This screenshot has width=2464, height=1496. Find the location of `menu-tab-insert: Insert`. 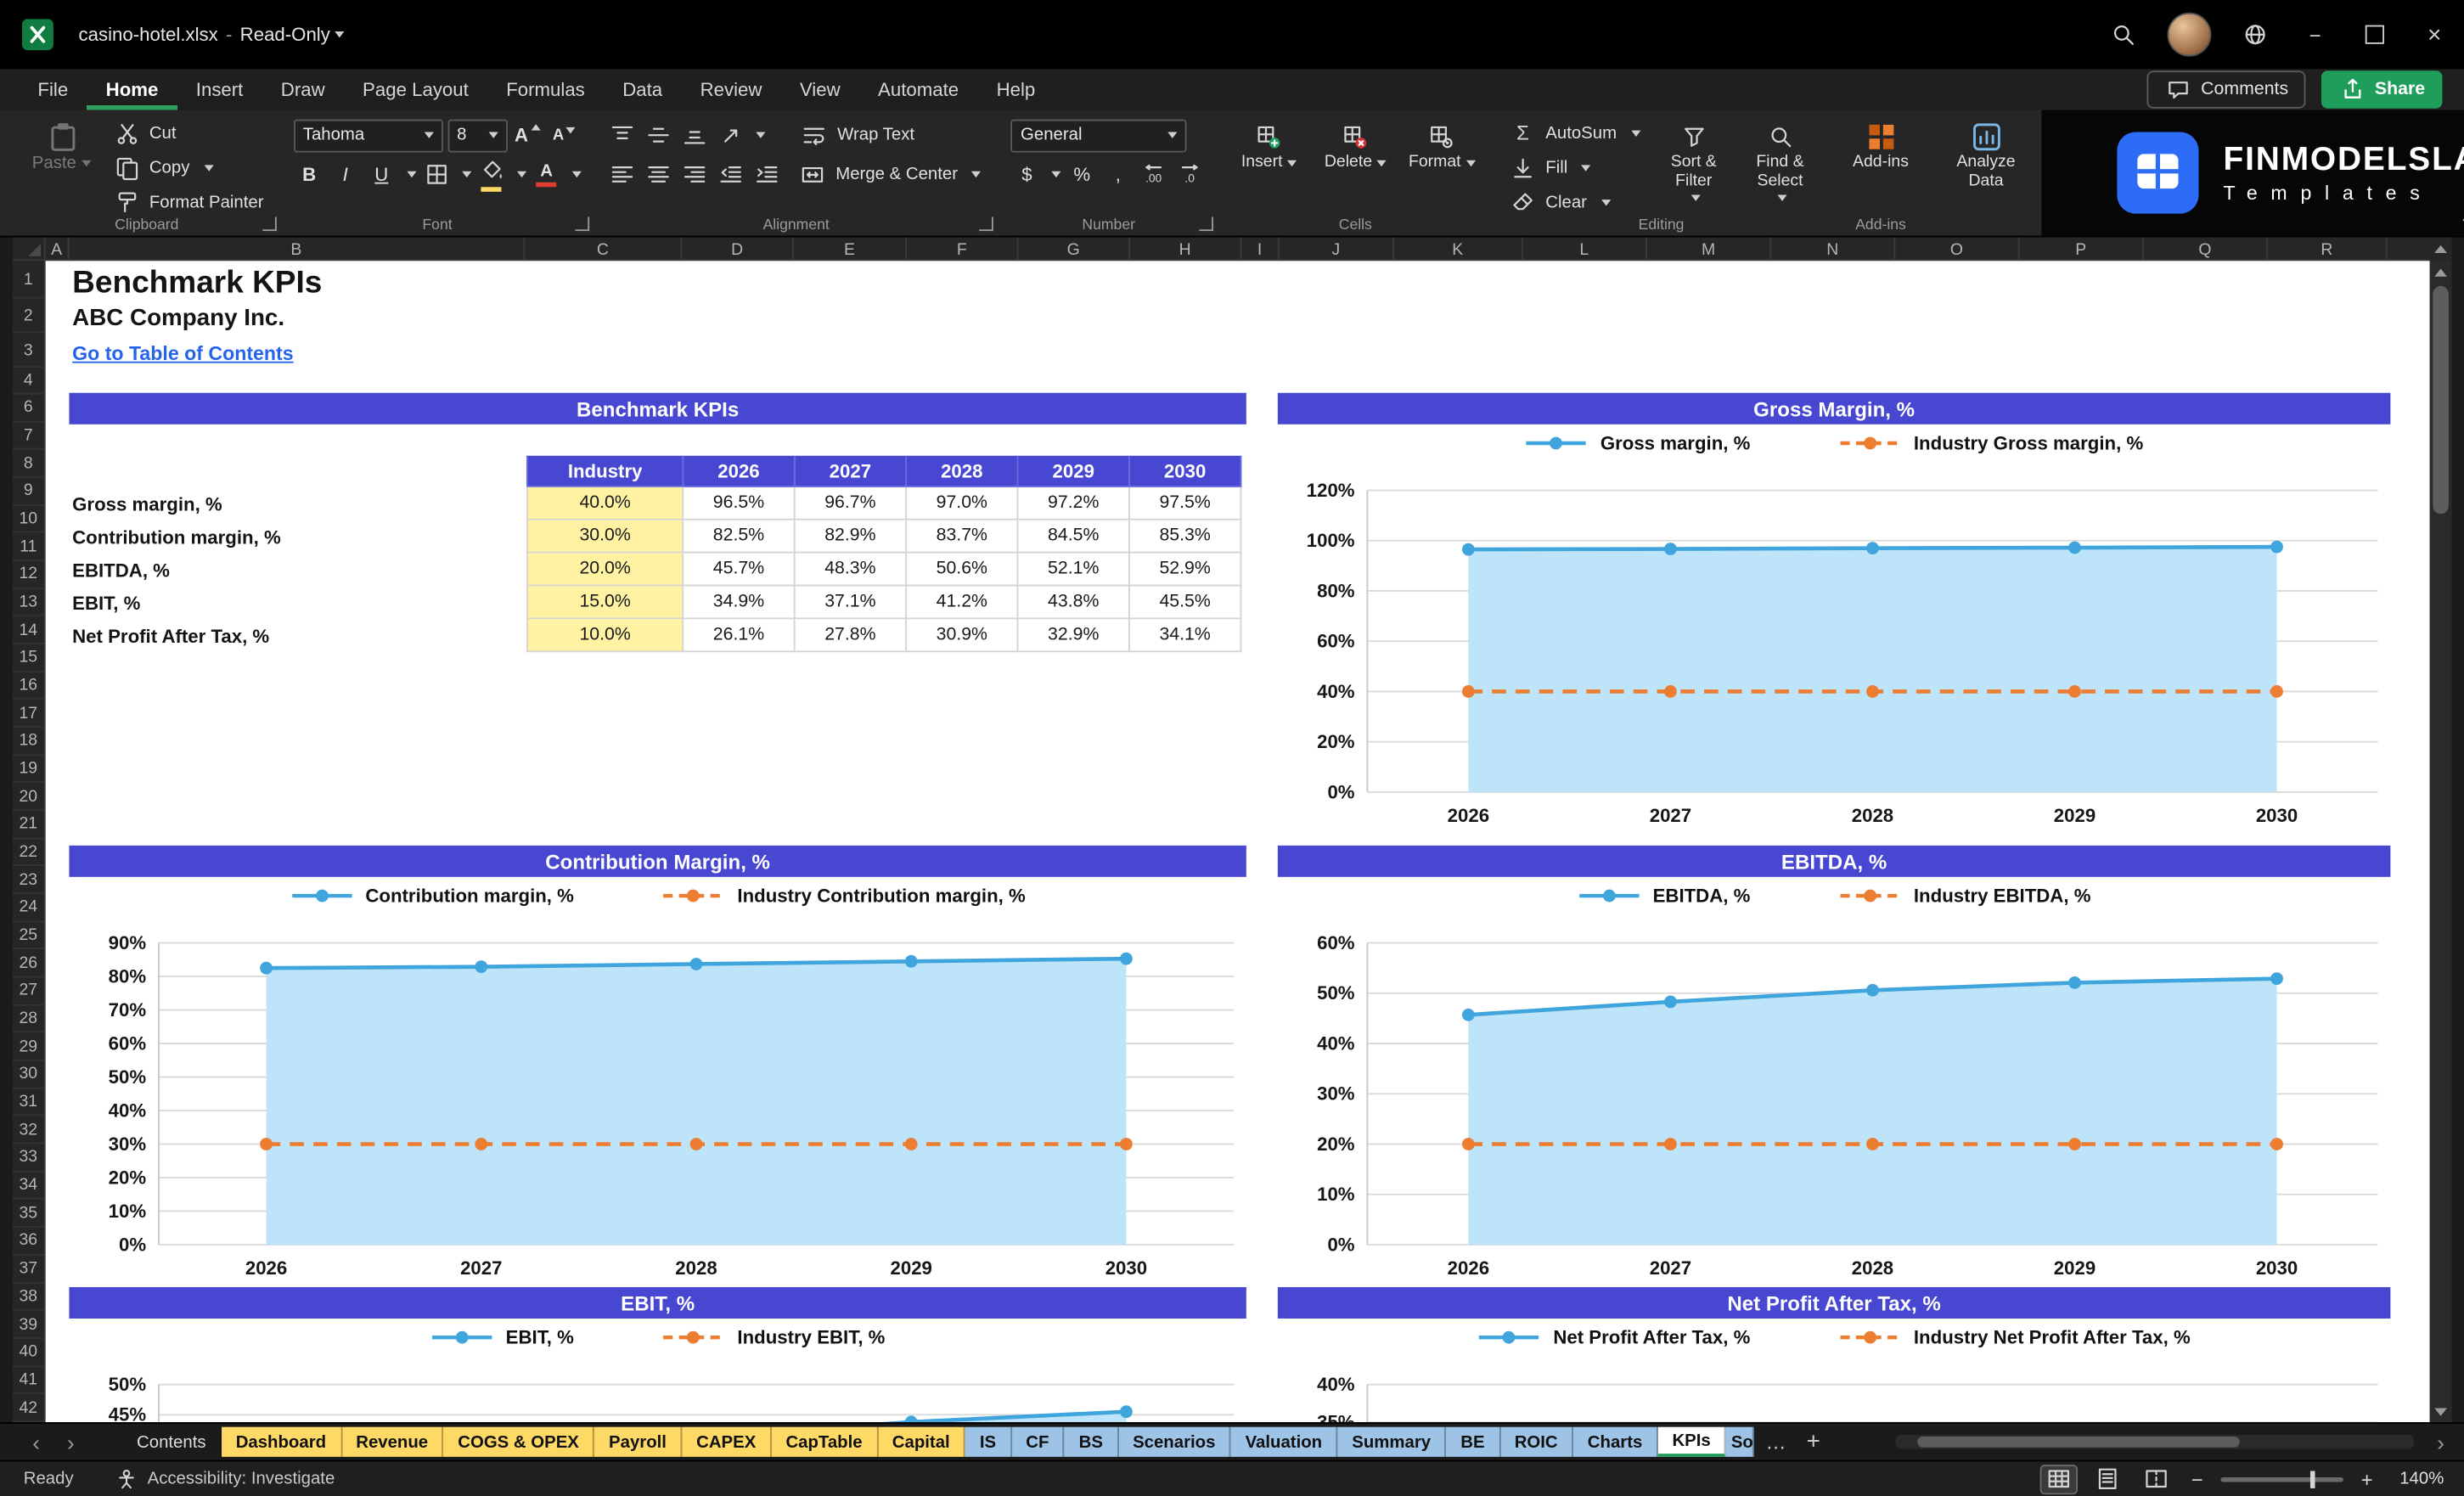

menu-tab-insert: Insert is located at coordinates (219, 89).